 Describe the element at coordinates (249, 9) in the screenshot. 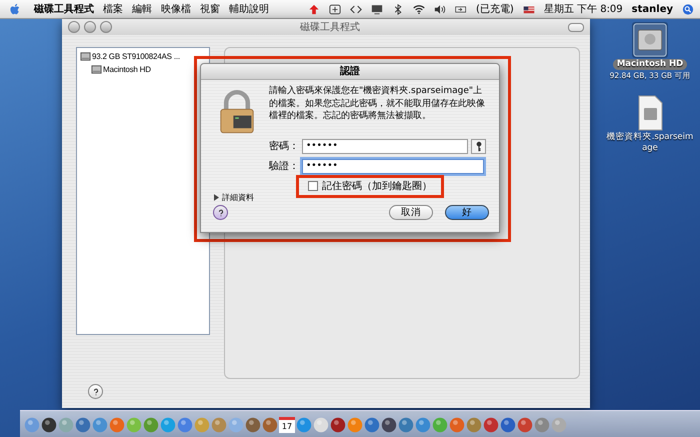

I see `menu-item: 輔助說明` at that location.